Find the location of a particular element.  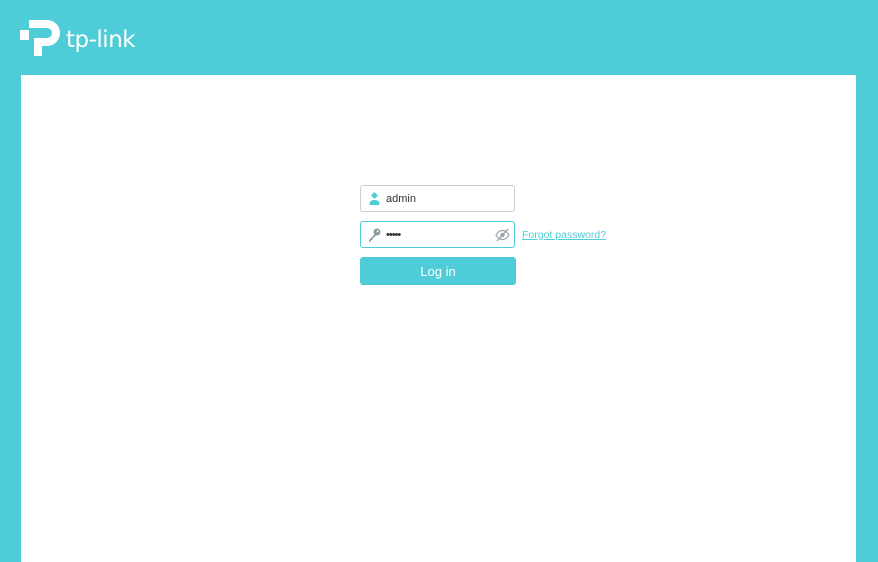

forgot-password-link: Forgot password? is located at coordinates (564, 235).